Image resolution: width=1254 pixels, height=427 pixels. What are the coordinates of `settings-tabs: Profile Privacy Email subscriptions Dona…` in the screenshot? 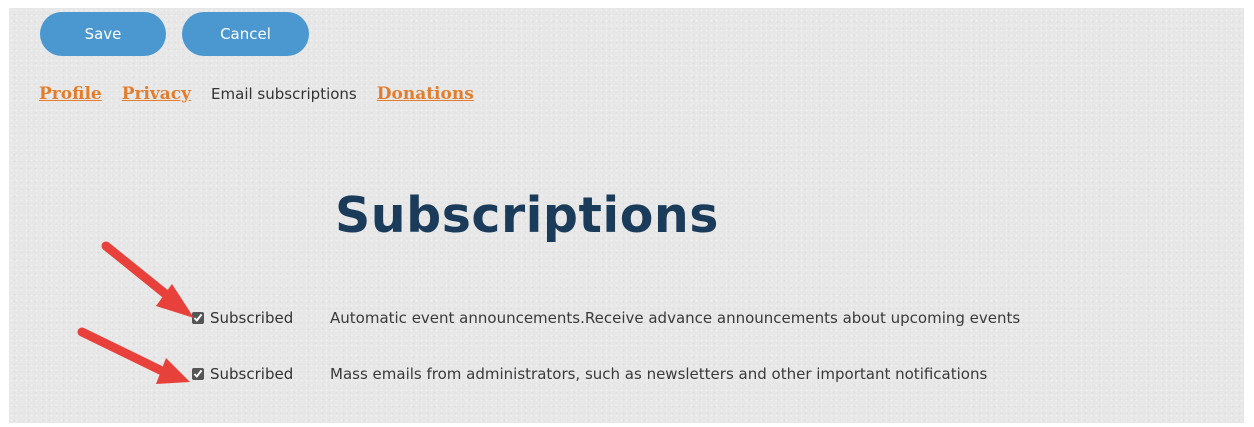 It's located at (266, 96).